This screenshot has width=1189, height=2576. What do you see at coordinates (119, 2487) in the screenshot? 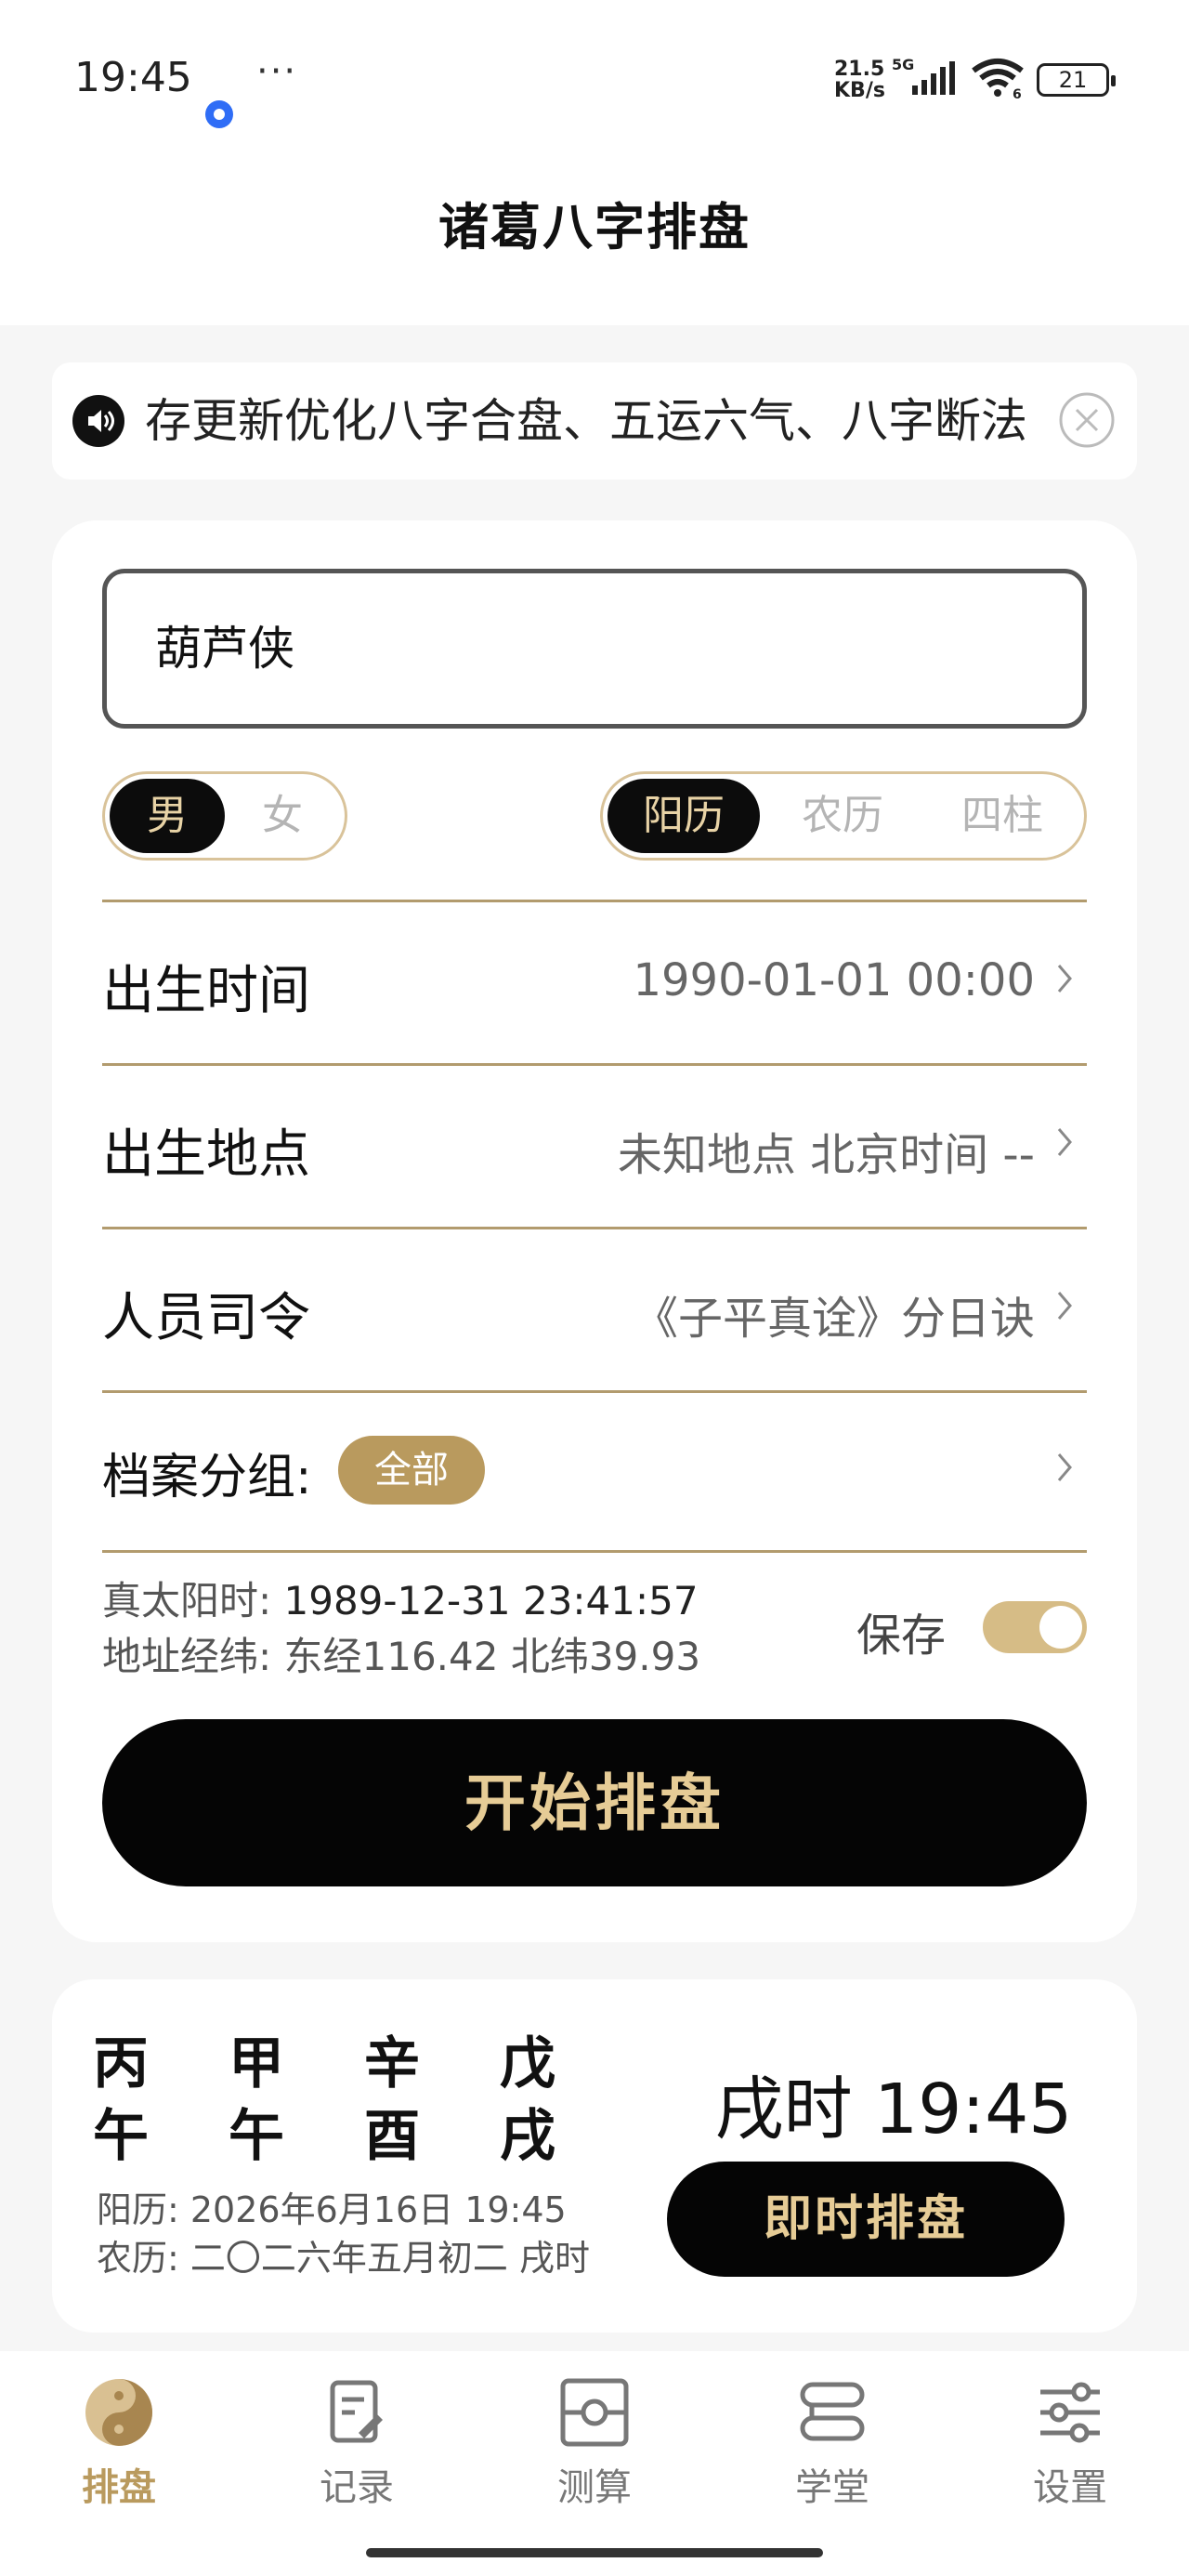
I see `nav-label: 排盘` at bounding box center [119, 2487].